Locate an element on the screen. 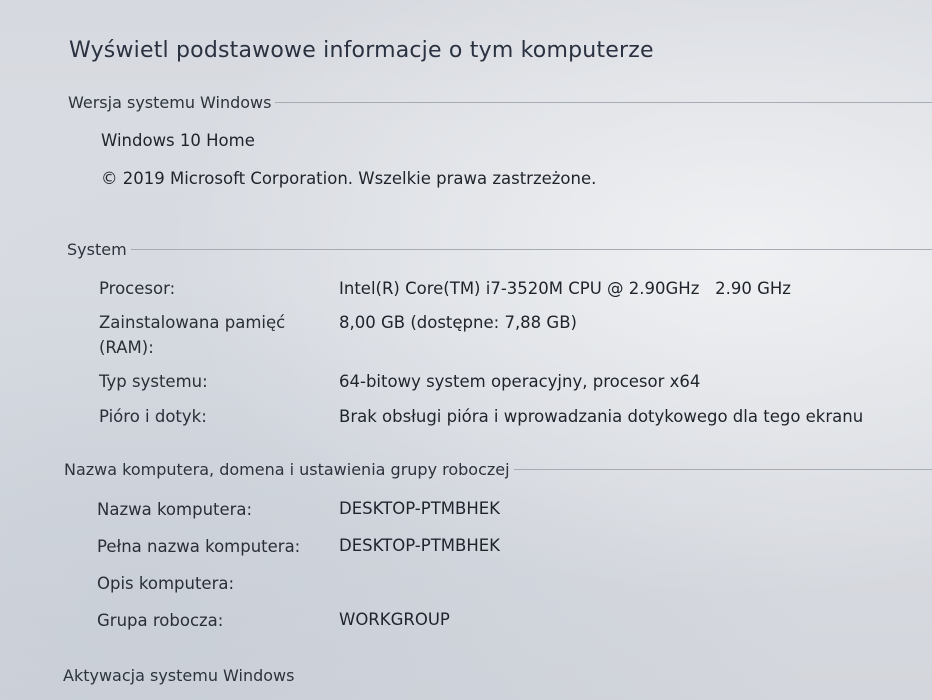  full-computer-name-label: Pełna nazwa komputera: is located at coordinates (199, 546).